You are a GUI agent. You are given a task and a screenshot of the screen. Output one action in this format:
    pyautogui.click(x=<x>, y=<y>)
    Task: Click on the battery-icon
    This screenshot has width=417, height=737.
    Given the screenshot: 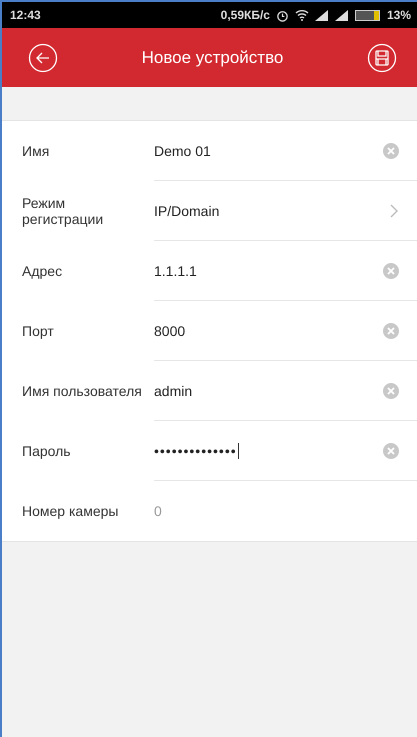 What is the action you would take?
    pyautogui.click(x=367, y=15)
    